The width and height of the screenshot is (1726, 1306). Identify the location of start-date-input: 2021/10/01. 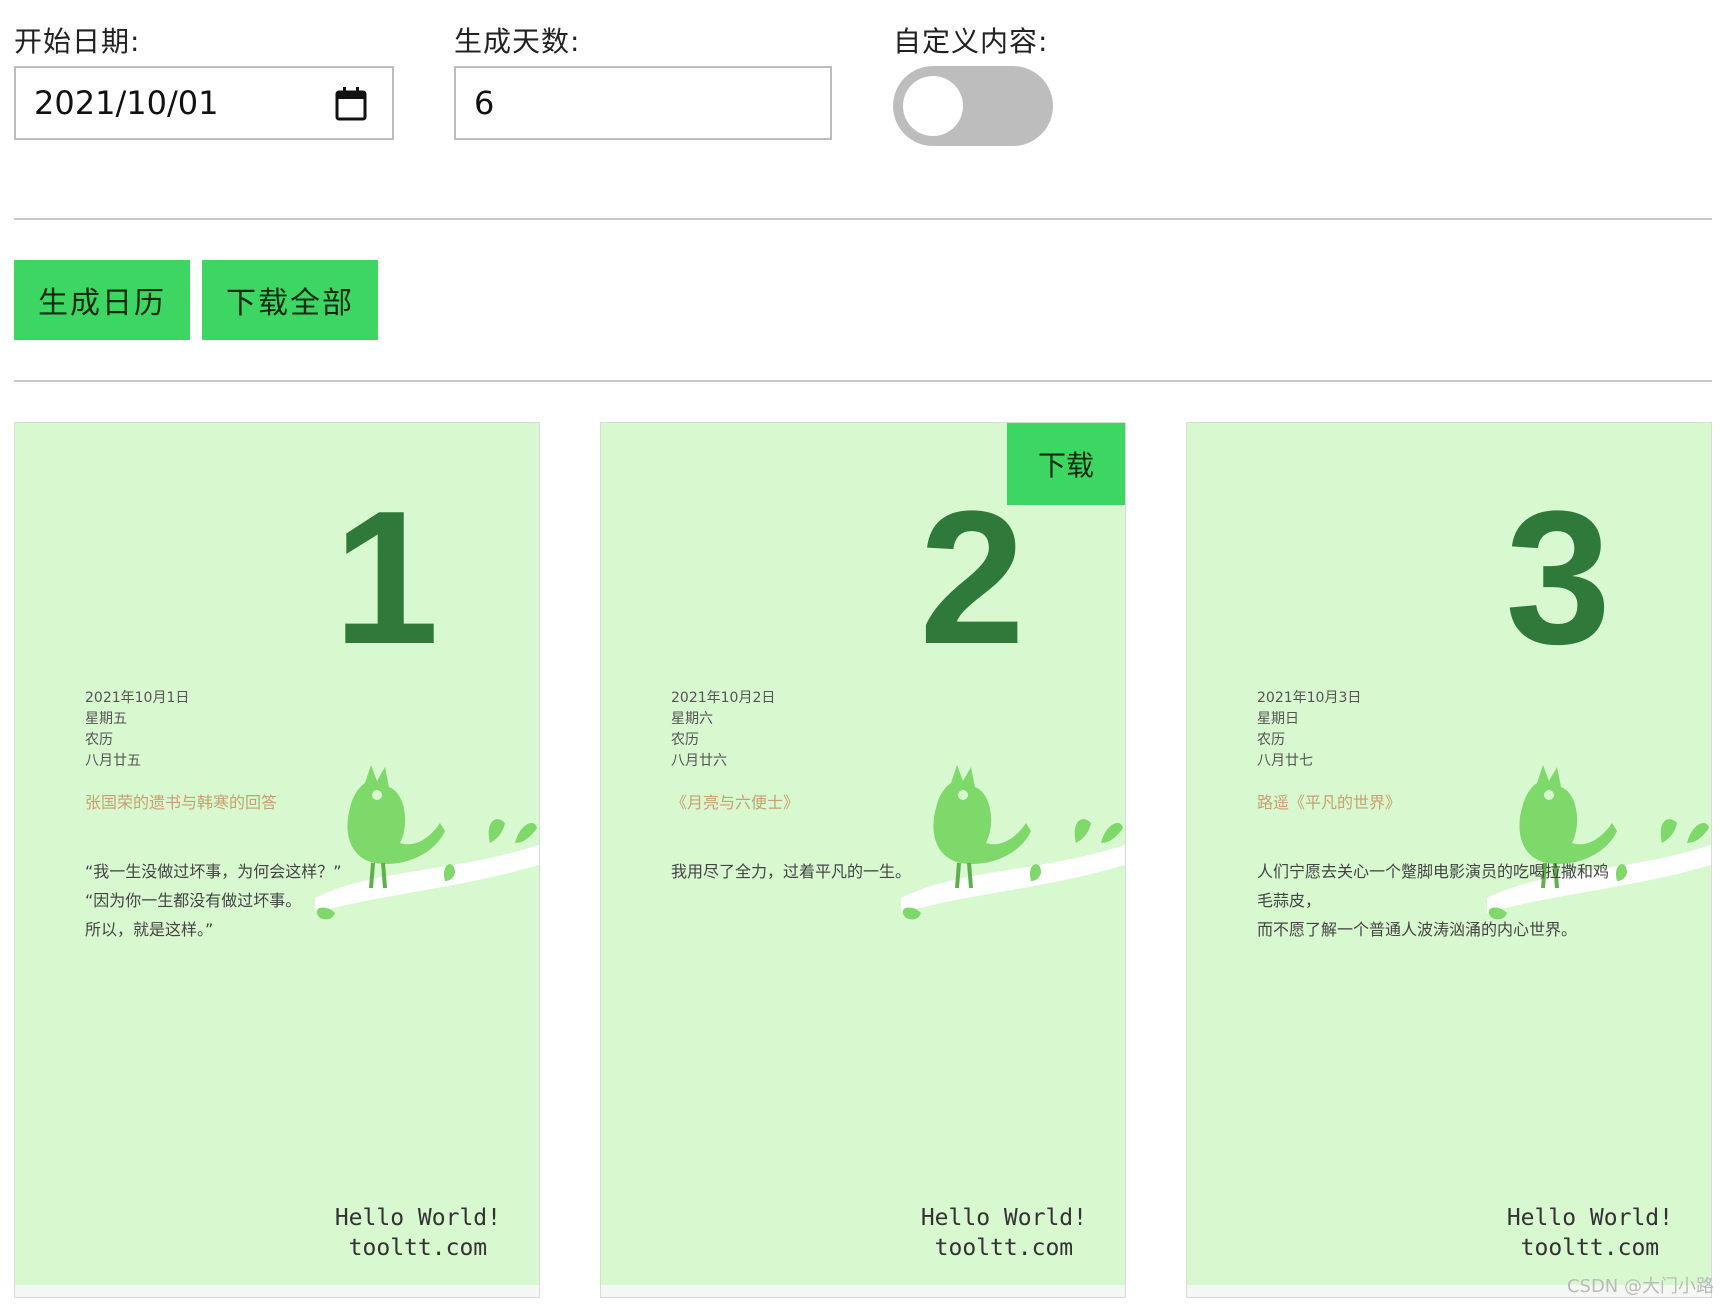
(204, 103).